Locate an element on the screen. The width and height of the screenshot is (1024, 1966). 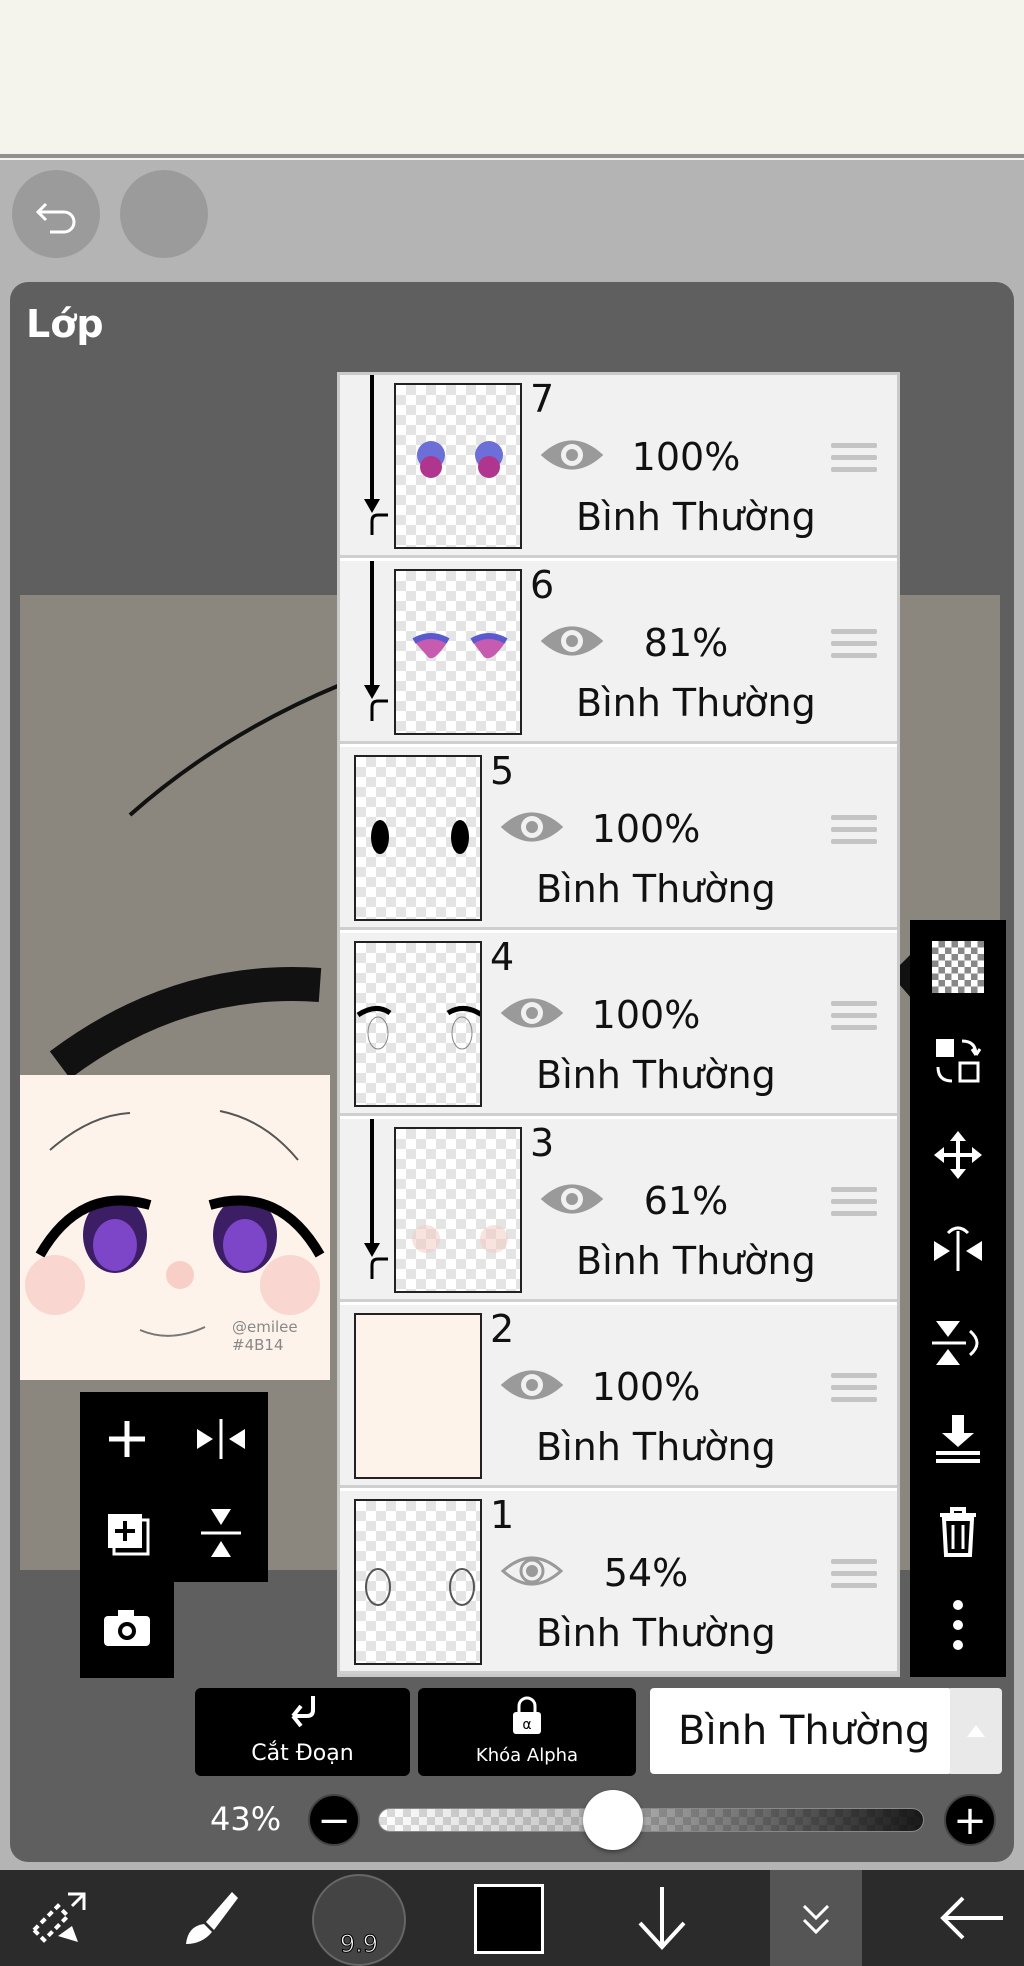
add-layer-copy-icon is located at coordinates (129, 1535).